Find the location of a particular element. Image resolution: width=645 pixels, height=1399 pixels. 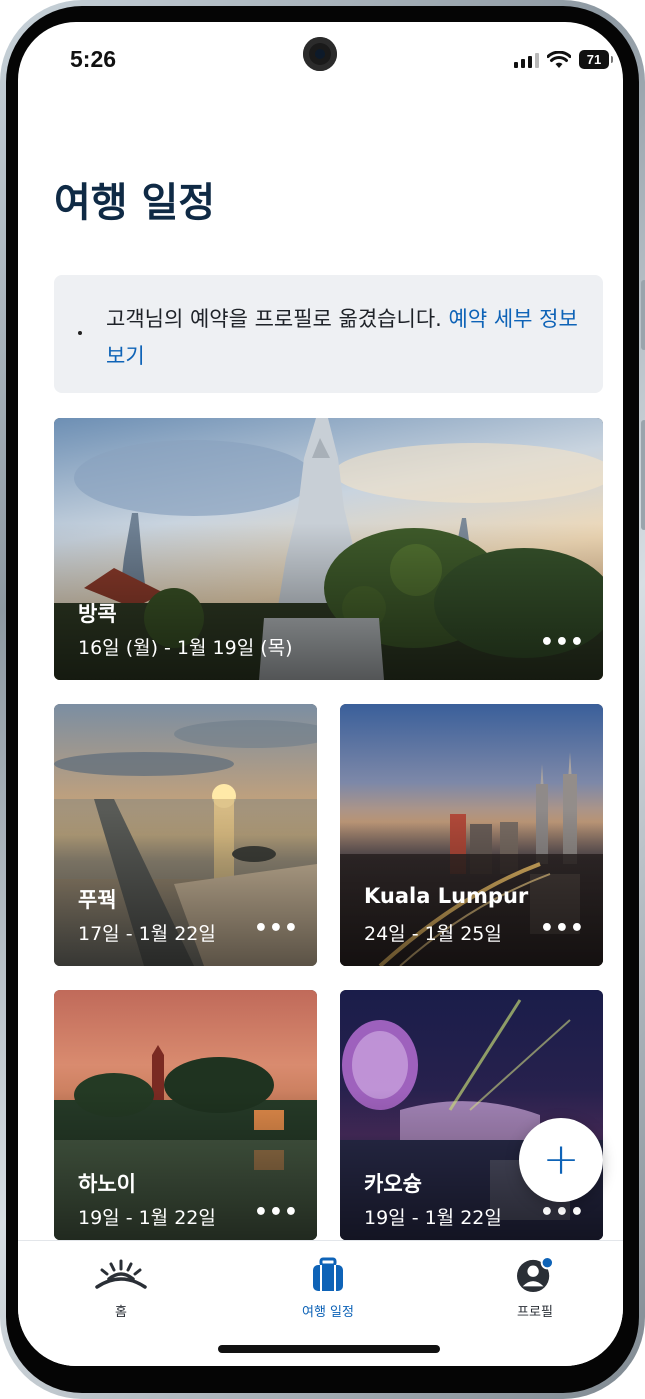

trip-card-phuquoc: 푸꿕 17일 - 1월 22일 ••• is located at coordinates (185, 835).